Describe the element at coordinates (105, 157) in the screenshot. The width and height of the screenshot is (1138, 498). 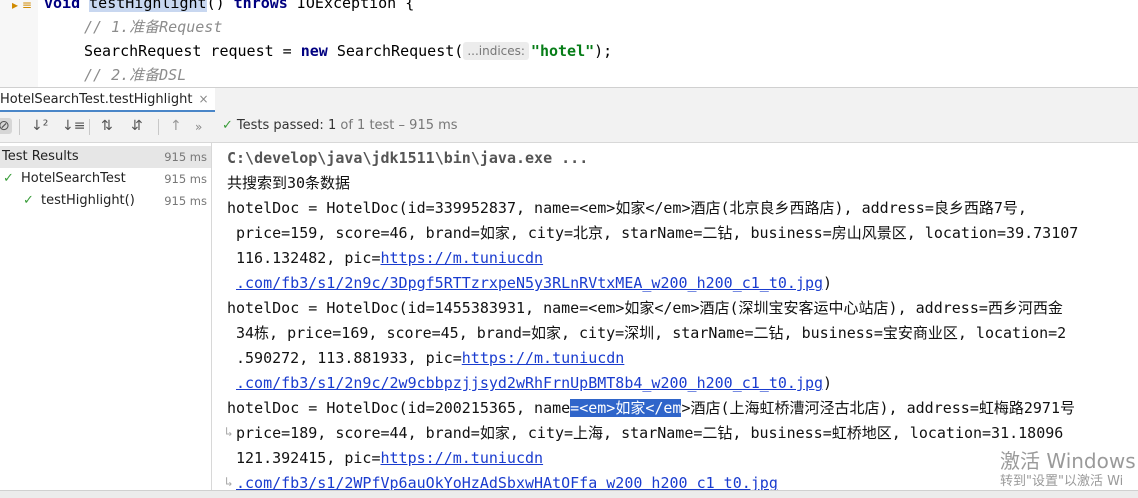
I see `tree-item-test-results: Test Results 915 ms` at that location.